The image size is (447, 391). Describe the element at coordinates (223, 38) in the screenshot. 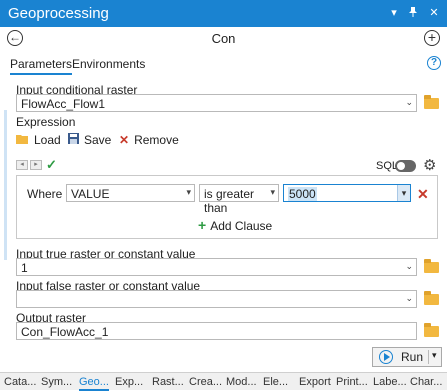

I see `tool-title: Con` at that location.